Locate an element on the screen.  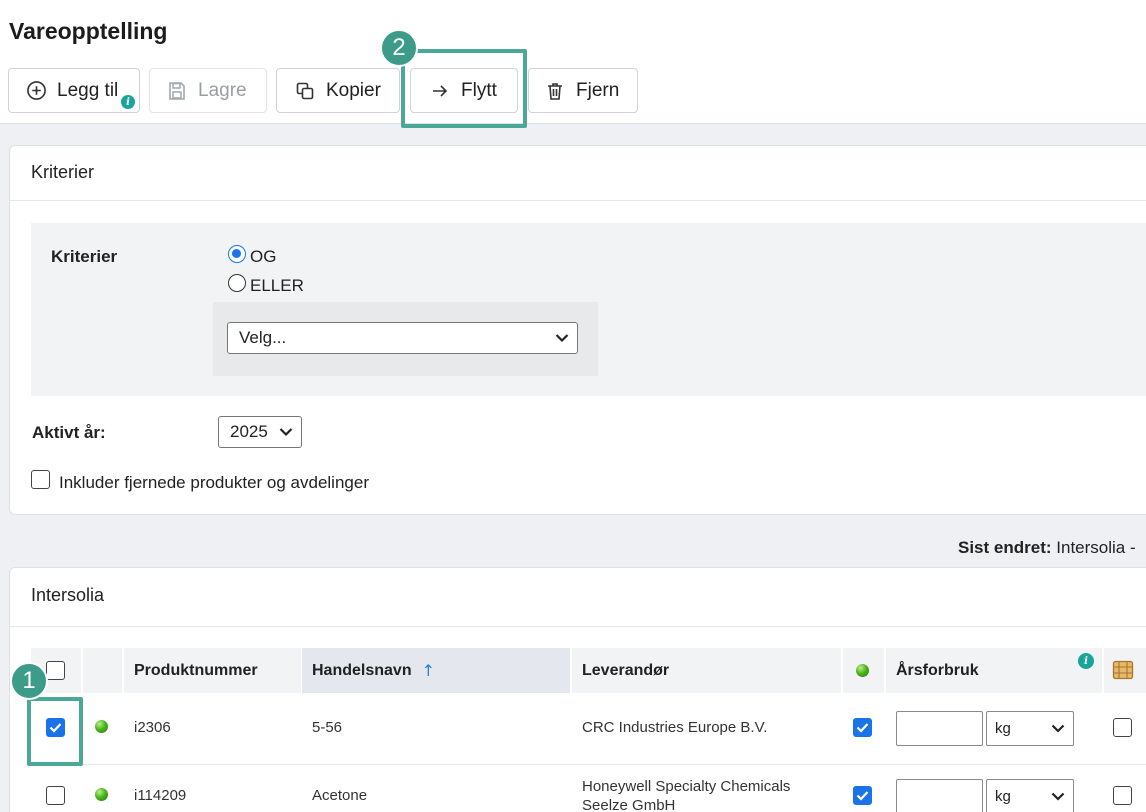
trade-name: 5-56 is located at coordinates (327, 727).